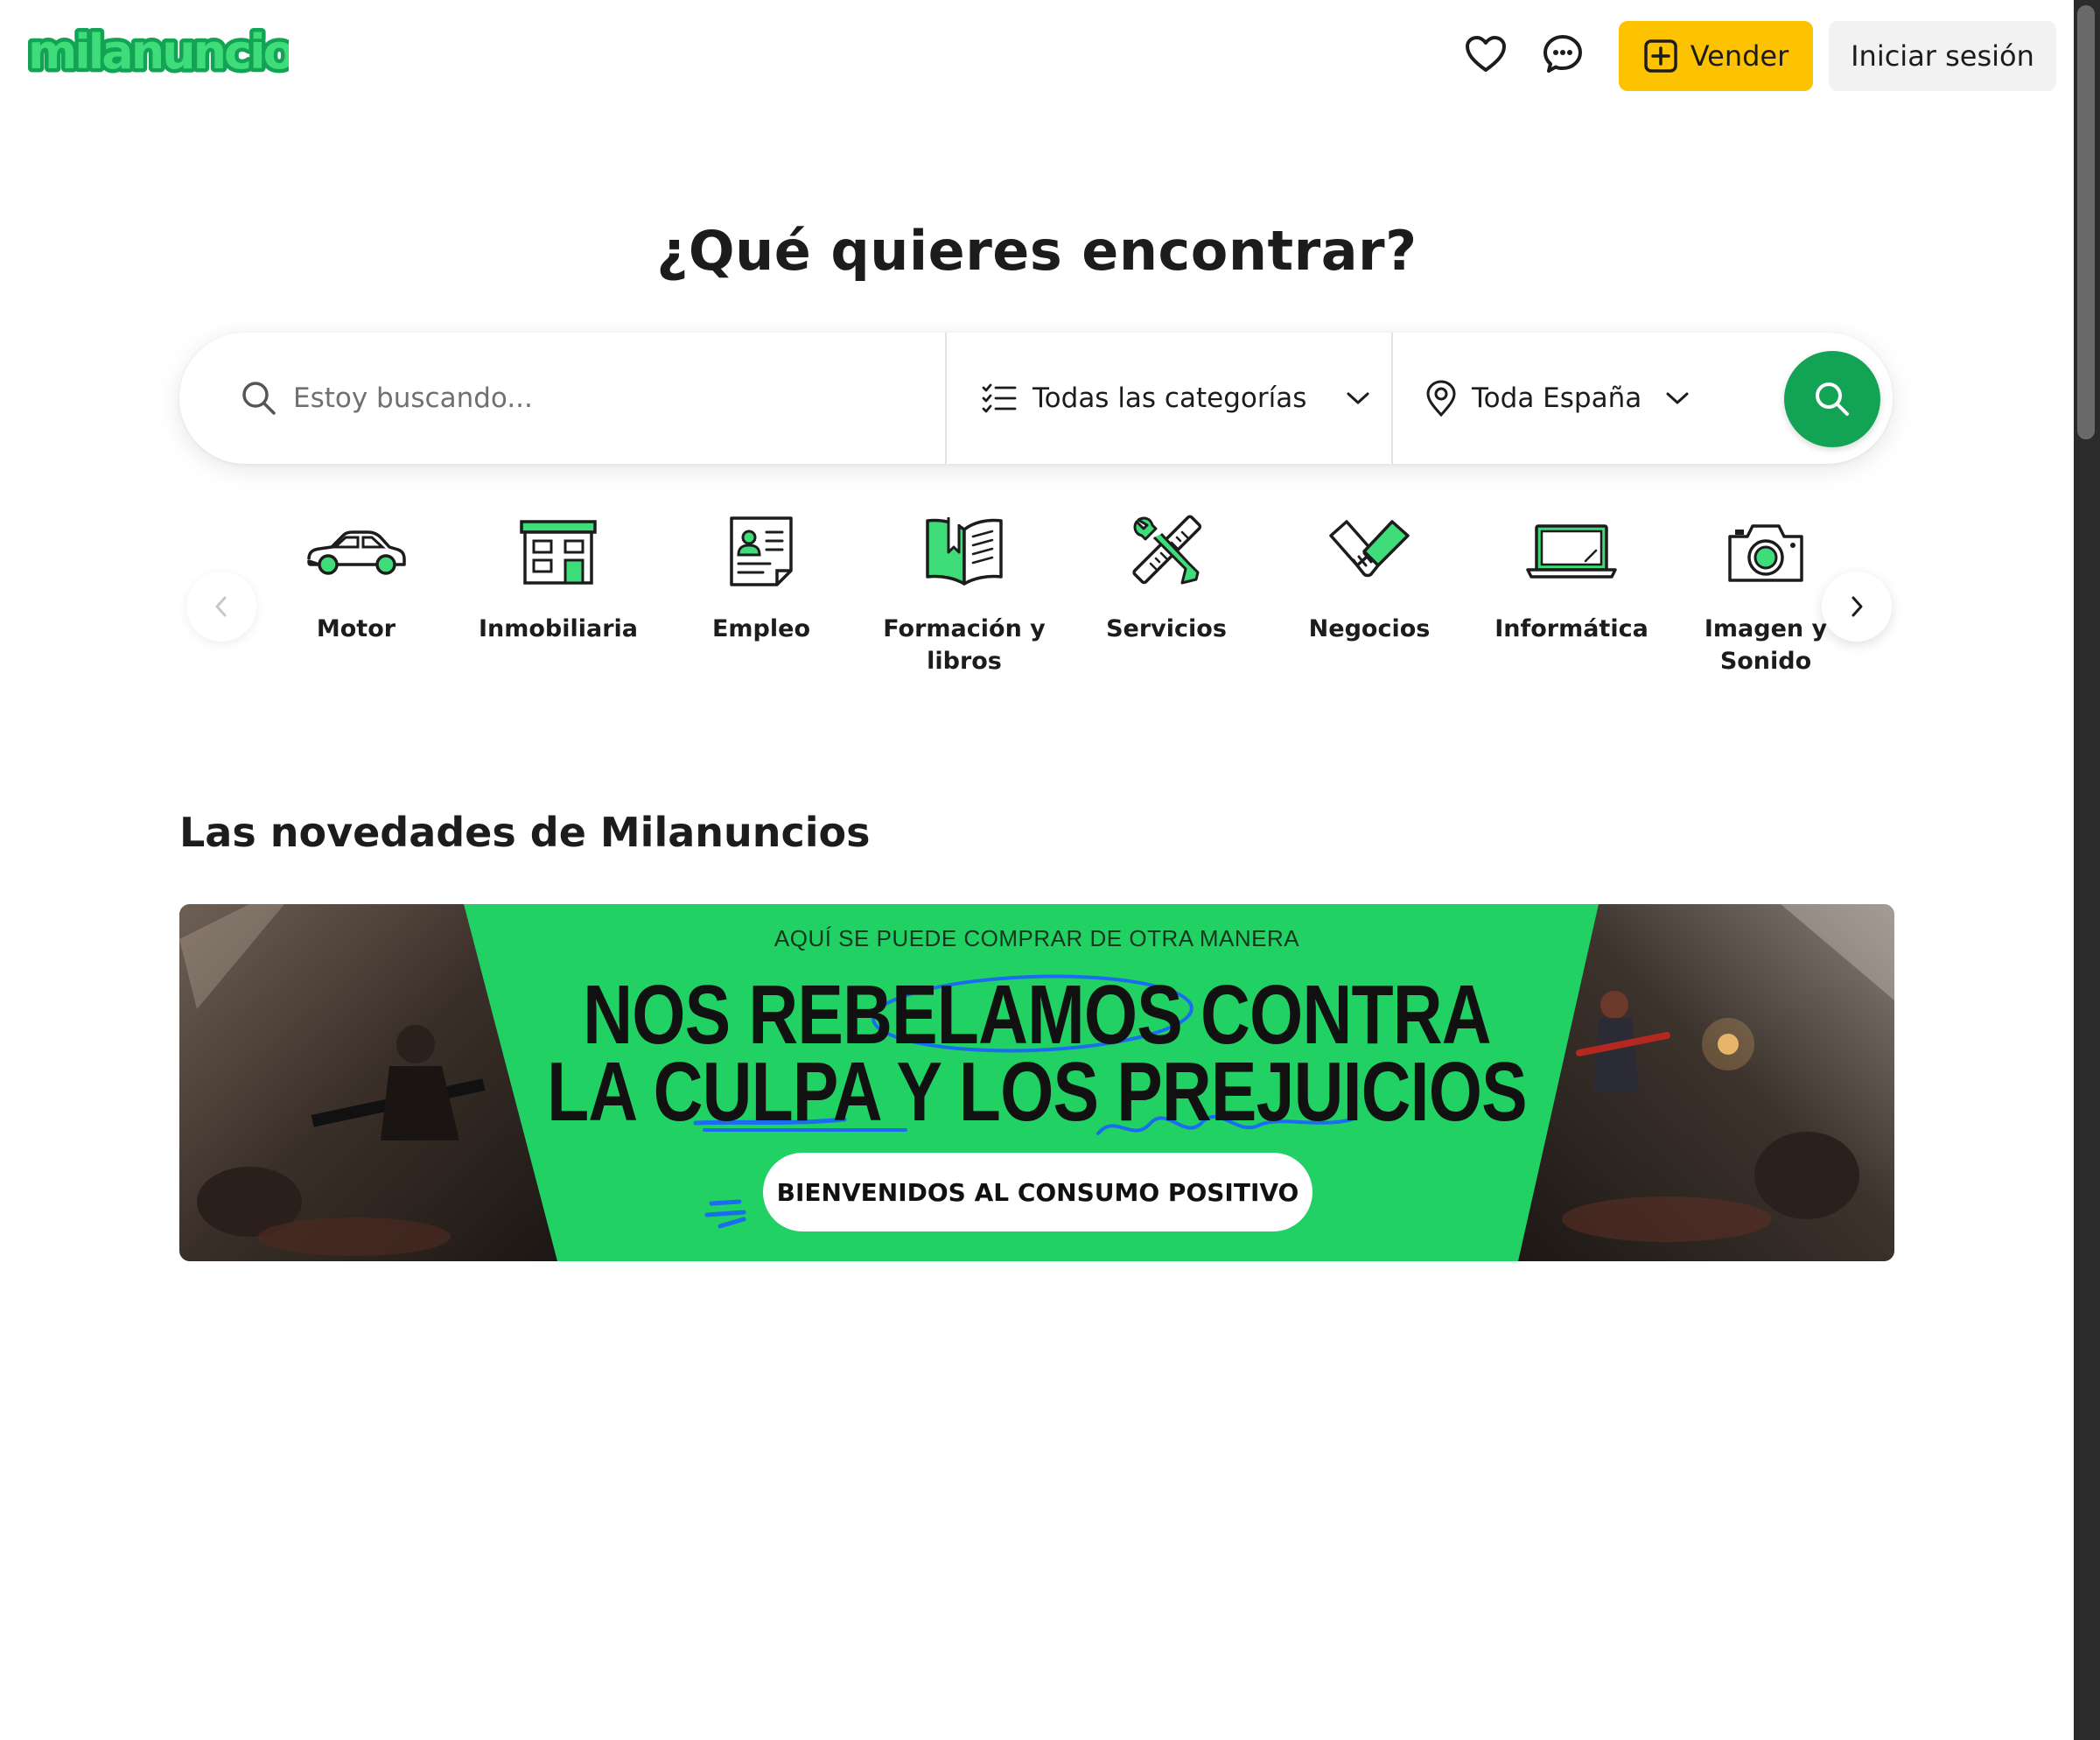  I want to click on logo-wordmark: milanuncios milanuncios, so click(157, 52).